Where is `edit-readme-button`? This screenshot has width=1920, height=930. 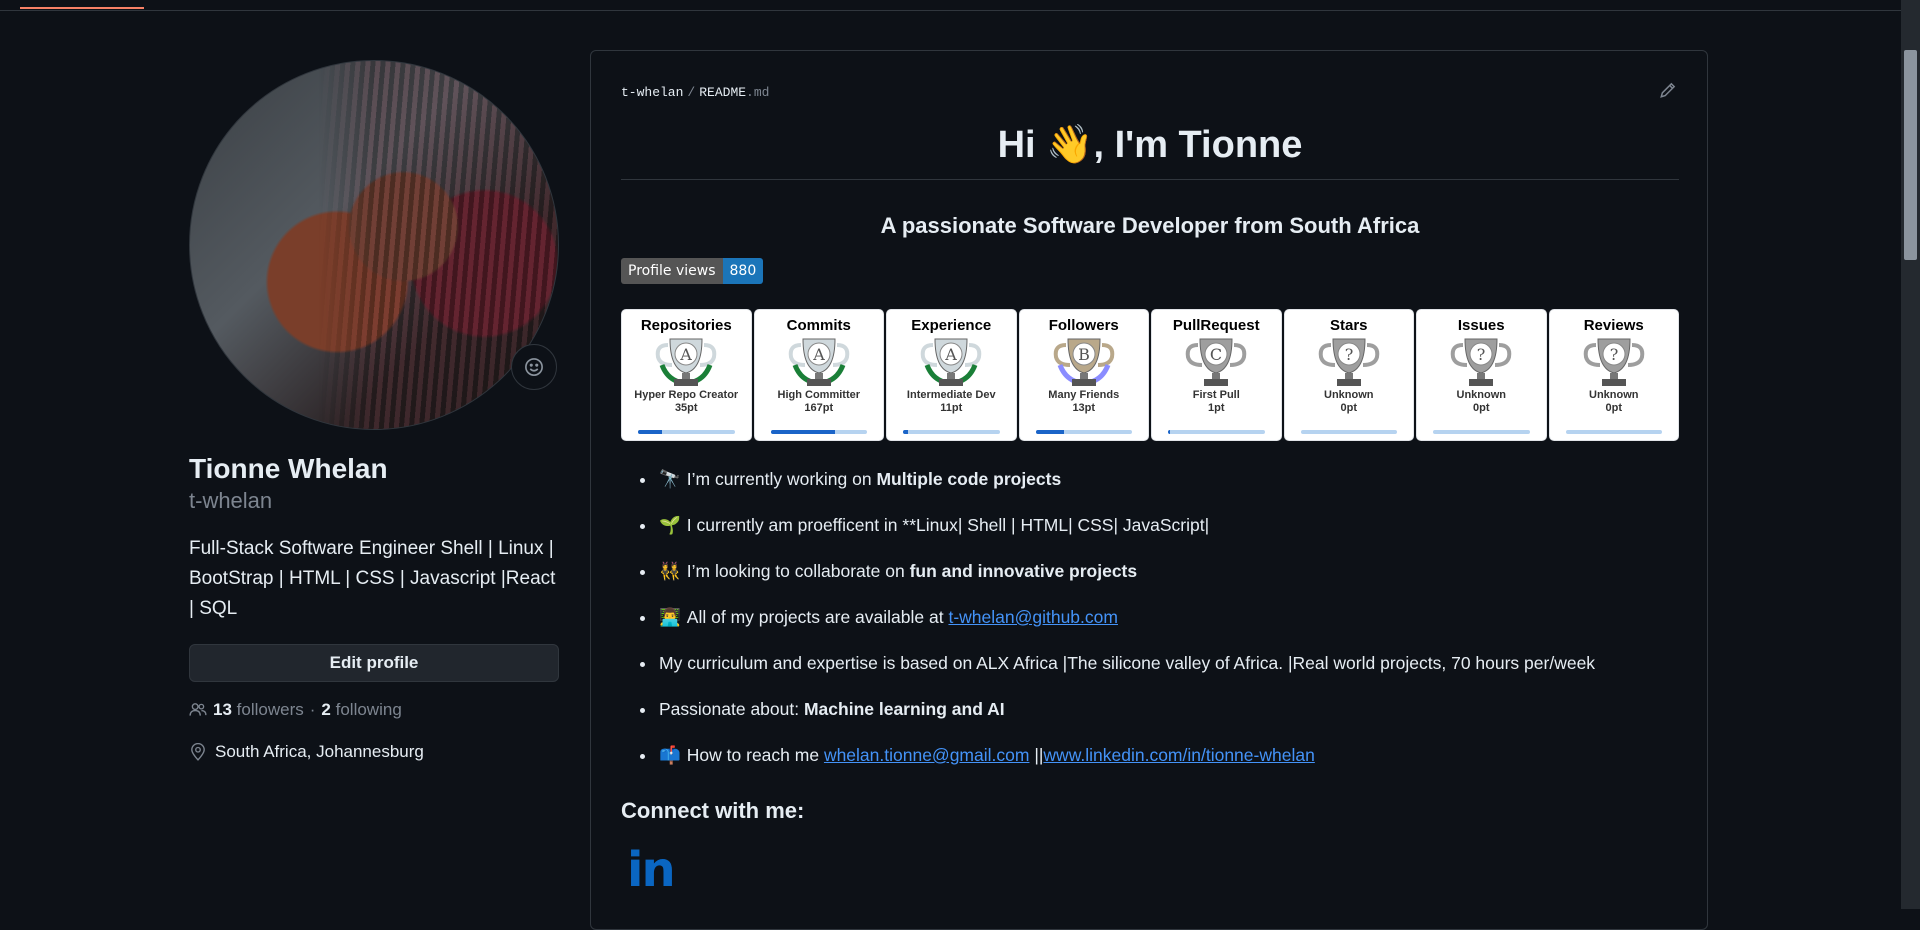
edit-readme-button is located at coordinates (1668, 92).